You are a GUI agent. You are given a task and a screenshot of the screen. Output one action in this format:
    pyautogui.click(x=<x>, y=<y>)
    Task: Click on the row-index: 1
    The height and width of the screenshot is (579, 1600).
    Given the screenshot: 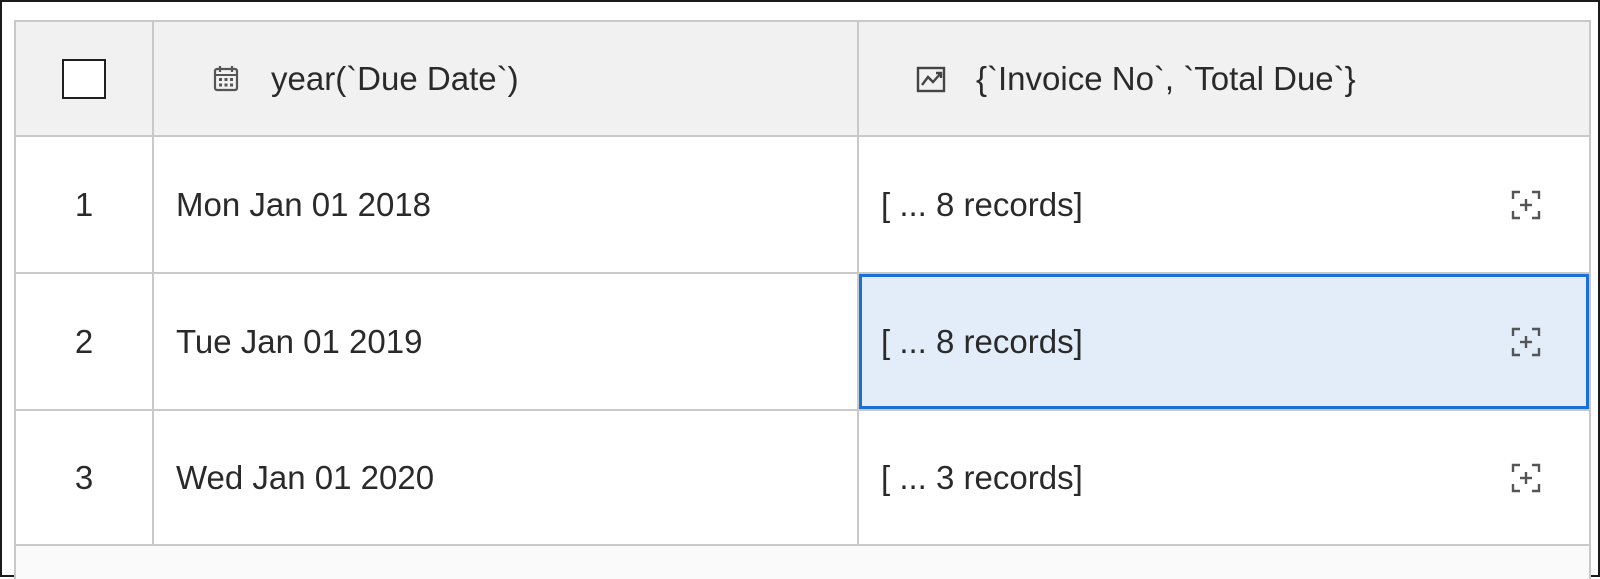 What is the action you would take?
    pyautogui.click(x=85, y=204)
    